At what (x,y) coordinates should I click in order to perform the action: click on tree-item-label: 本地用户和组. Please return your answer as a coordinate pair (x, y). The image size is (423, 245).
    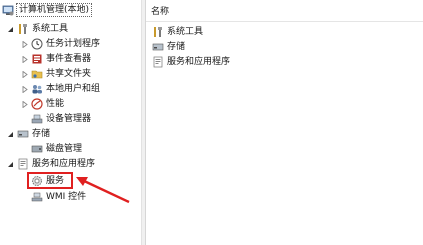
    Looking at the image, I should click on (73, 89).